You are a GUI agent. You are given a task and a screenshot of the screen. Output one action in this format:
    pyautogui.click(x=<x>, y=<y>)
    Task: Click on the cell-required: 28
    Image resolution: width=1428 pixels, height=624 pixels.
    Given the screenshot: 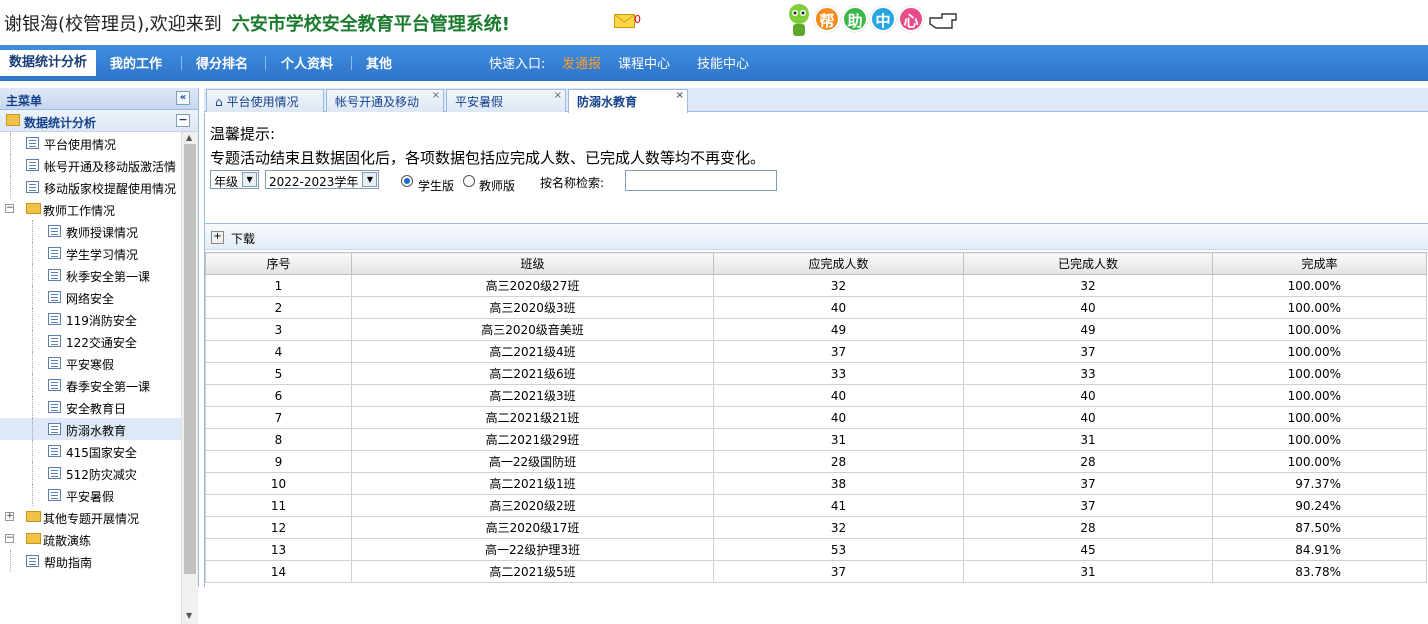 What is the action you would take?
    pyautogui.click(x=838, y=461)
    